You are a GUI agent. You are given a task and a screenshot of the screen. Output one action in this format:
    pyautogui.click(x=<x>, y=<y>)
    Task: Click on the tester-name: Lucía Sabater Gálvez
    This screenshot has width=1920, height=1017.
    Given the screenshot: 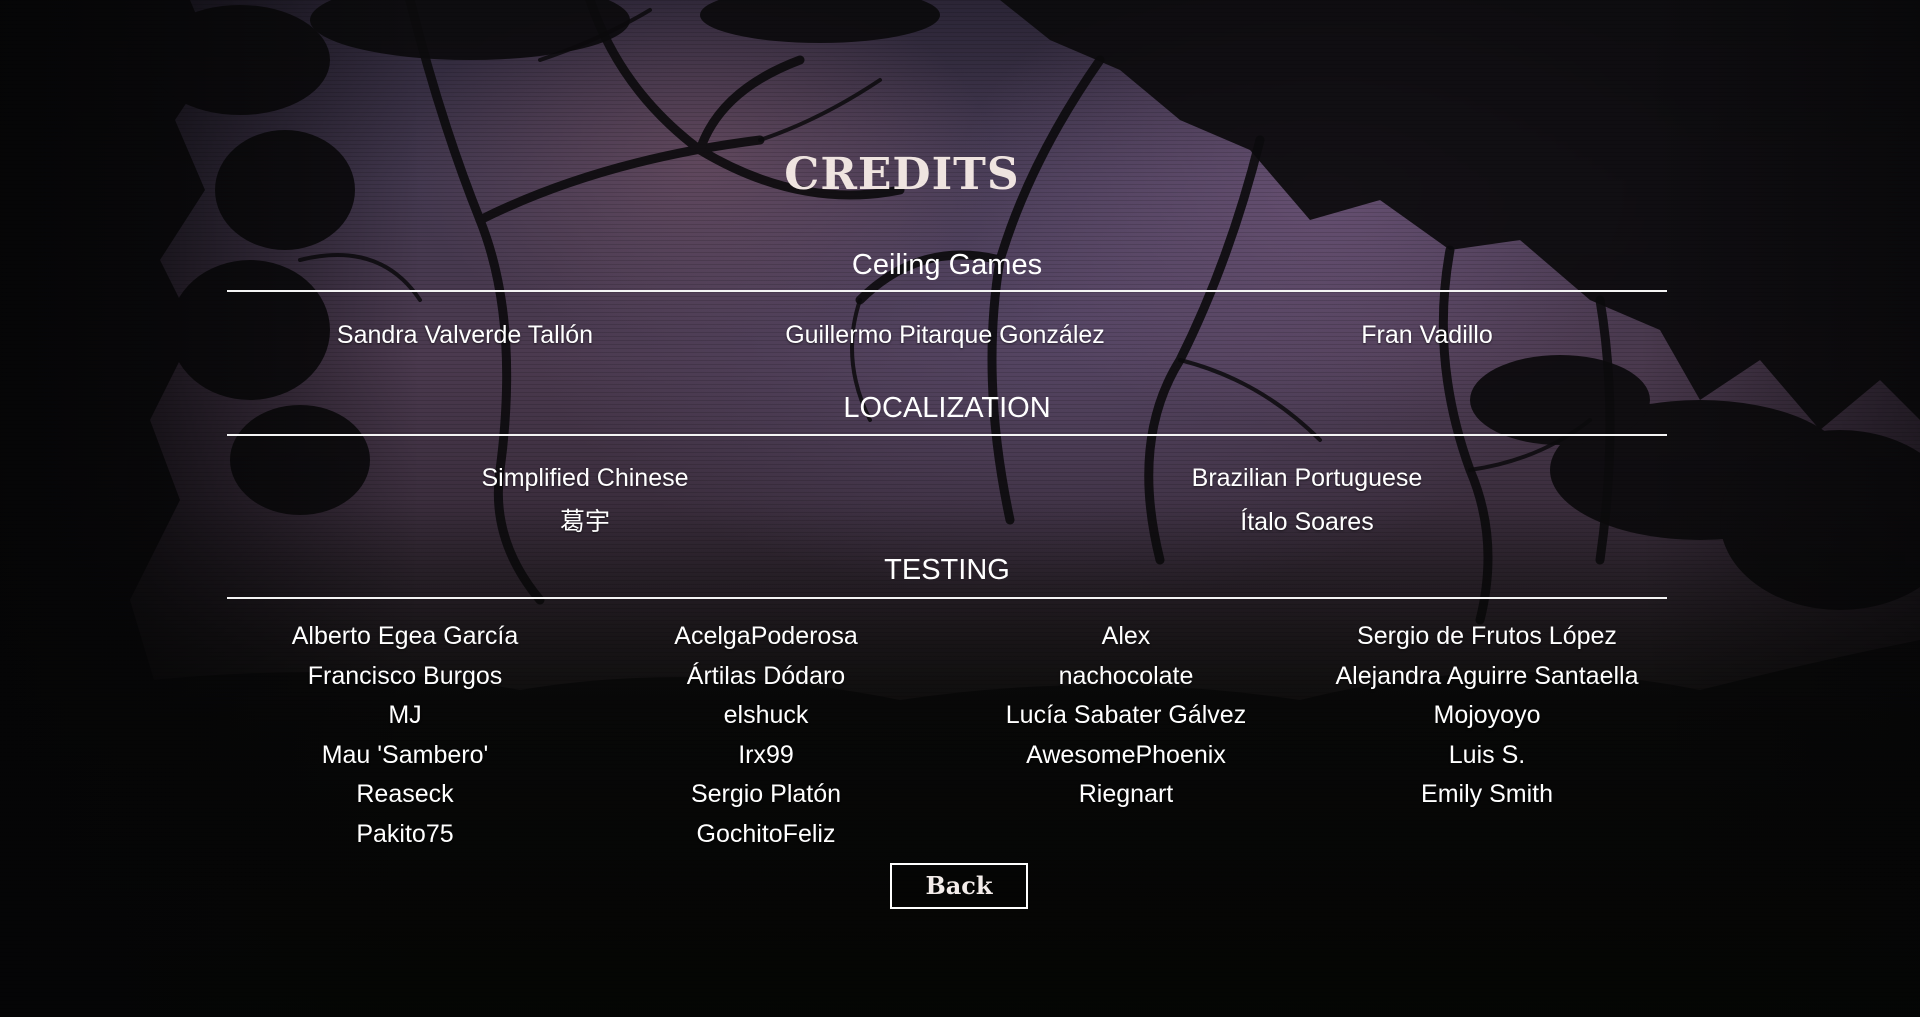 What is the action you would take?
    pyautogui.click(x=1126, y=715)
    